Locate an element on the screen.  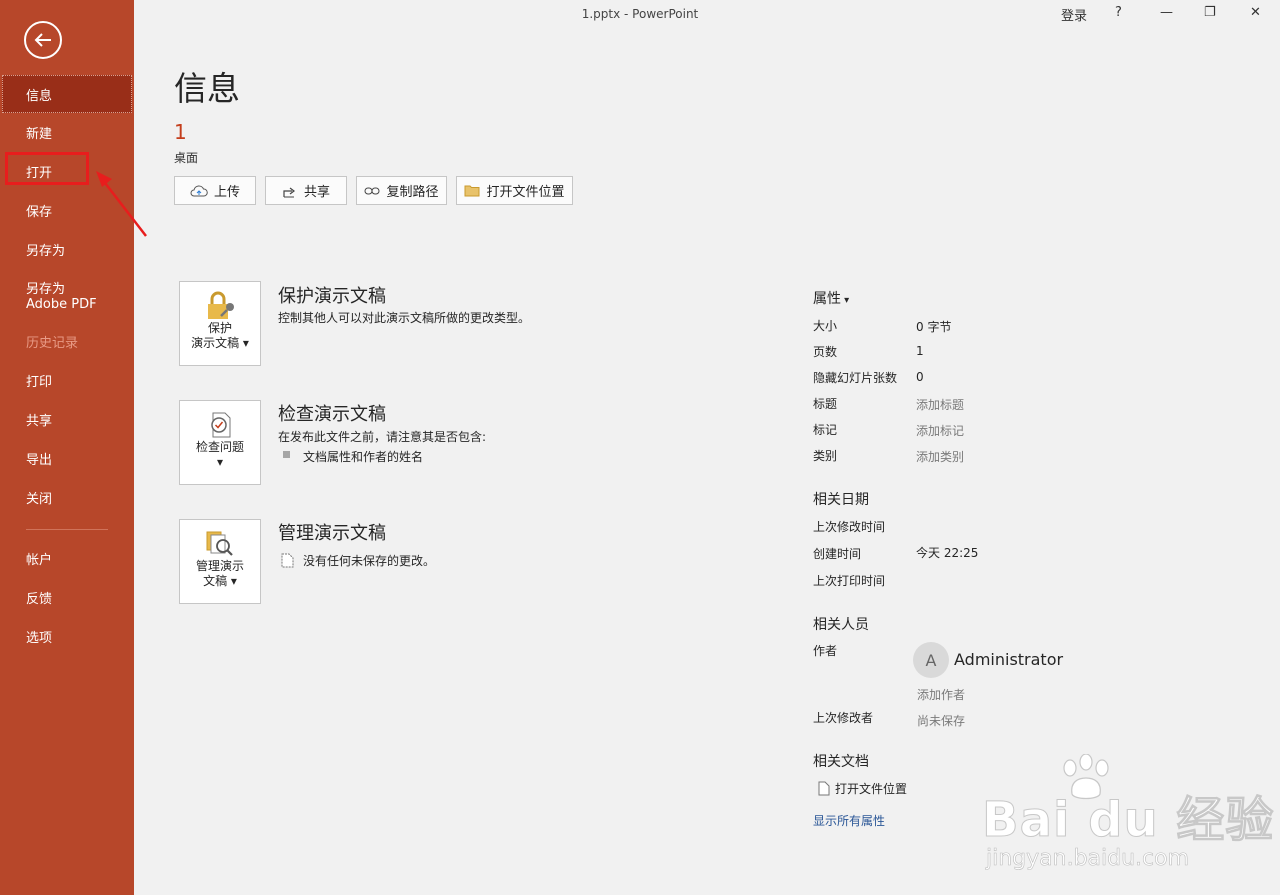
open-file-location-button: 打开文件位置 is located at coordinates (514, 190).